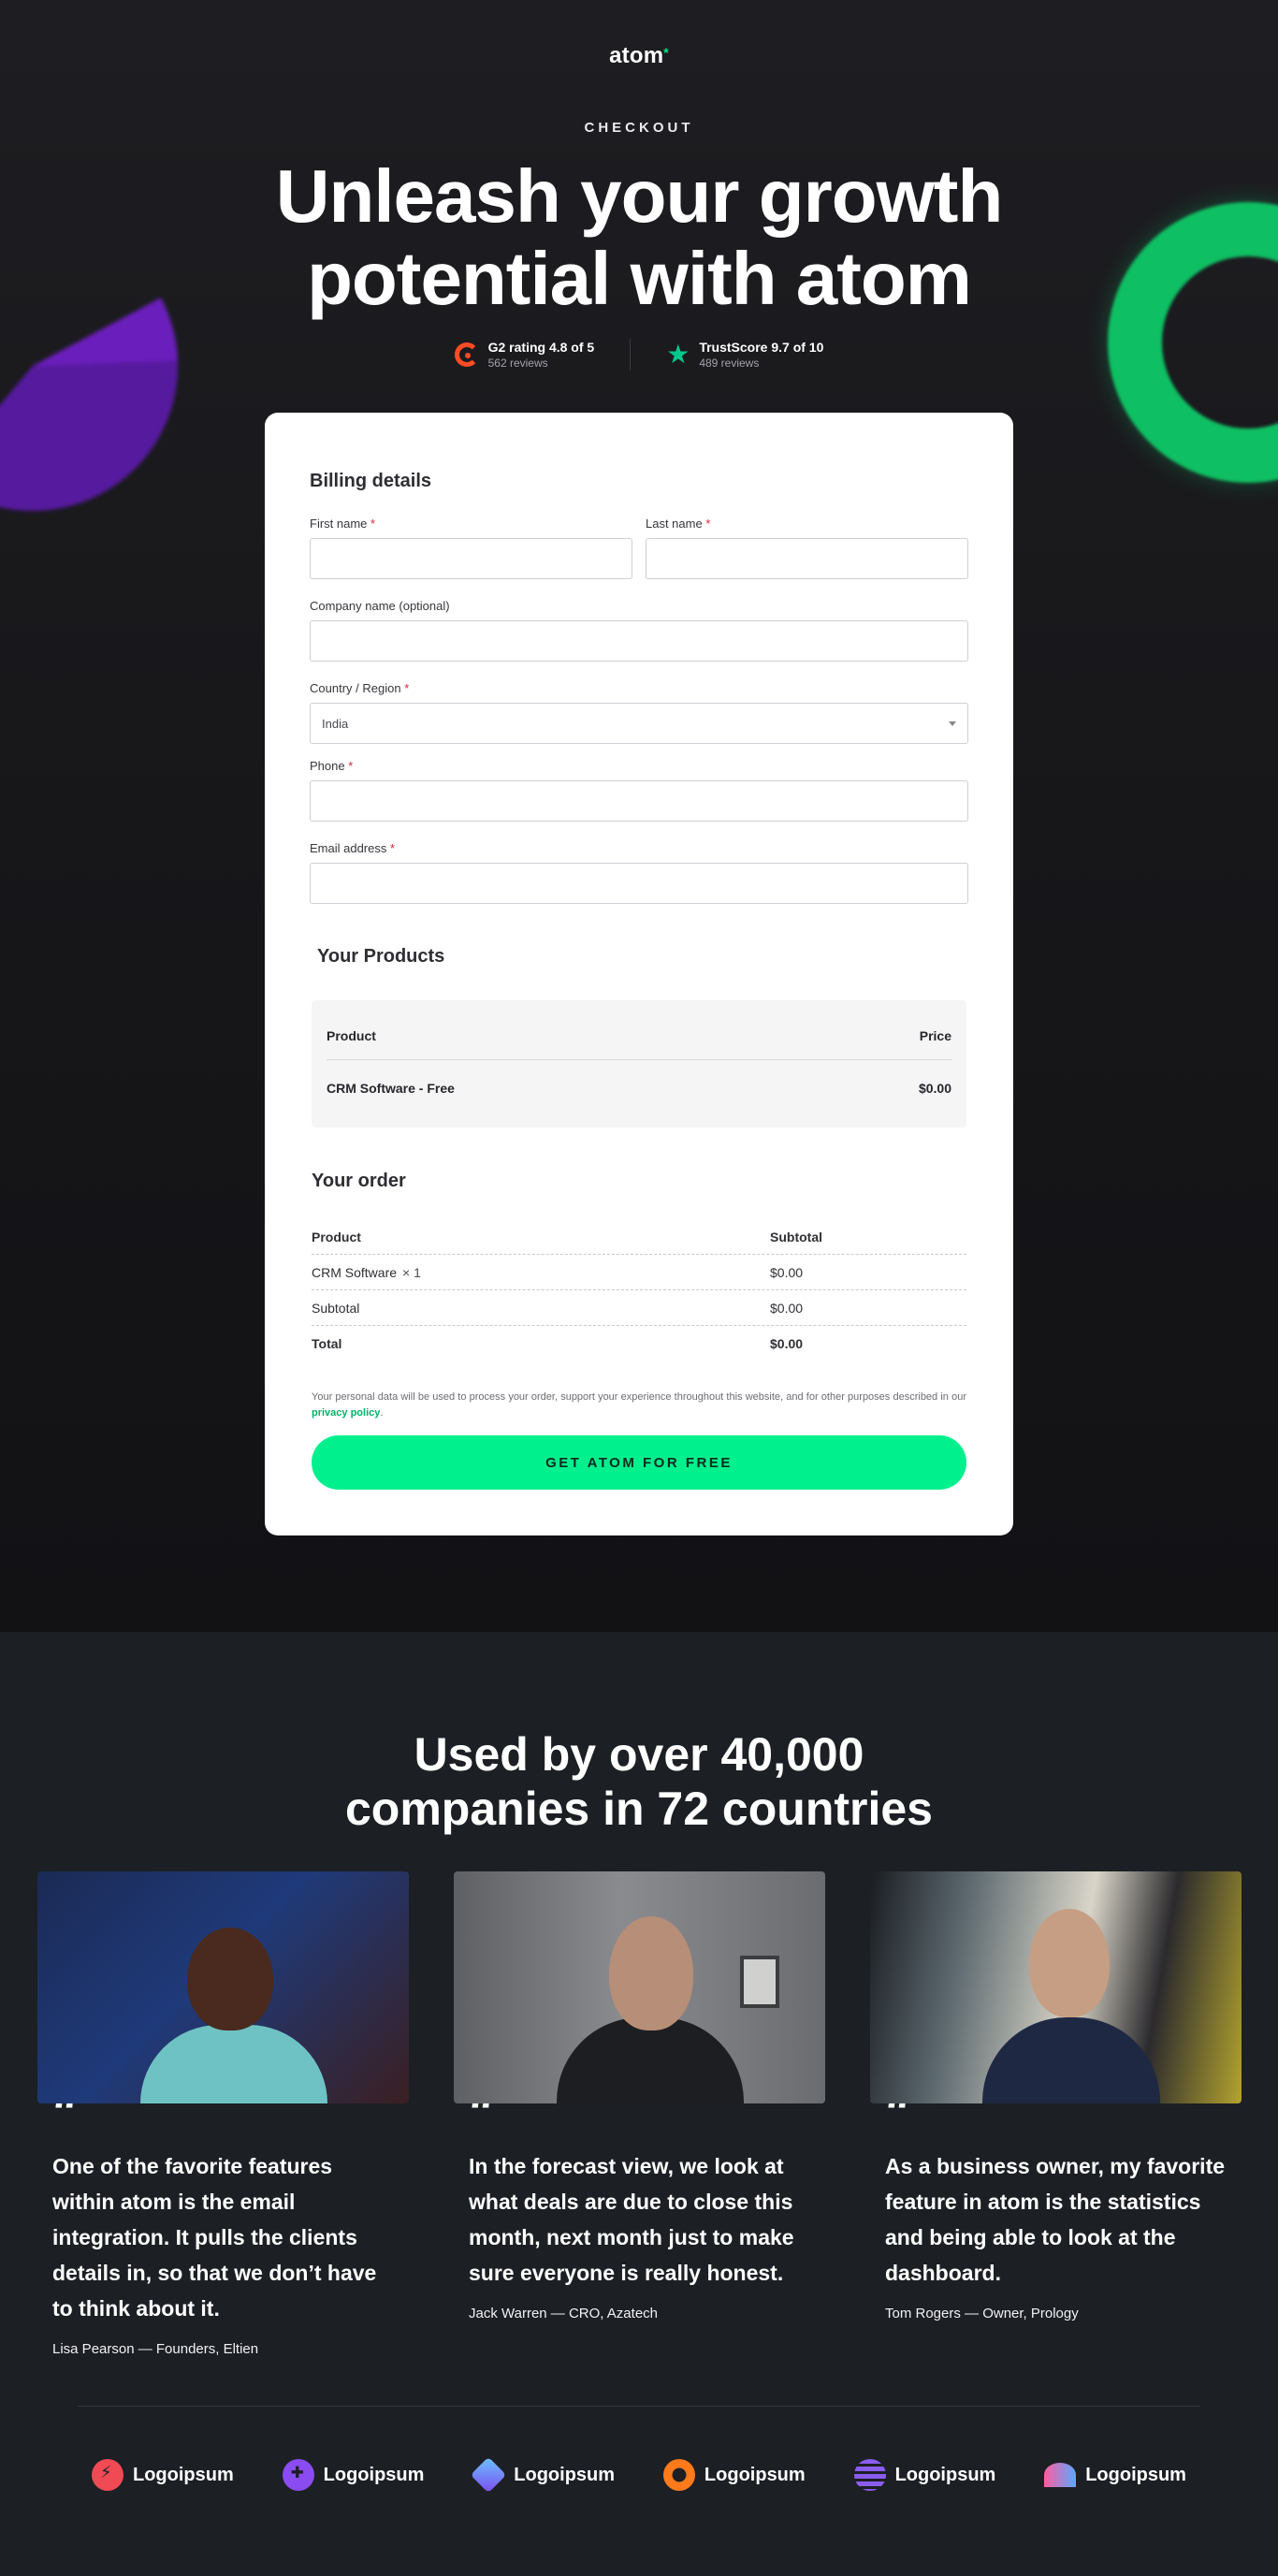 The image size is (1278, 2576). I want to click on name-row: First name * Last name *, so click(639, 548).